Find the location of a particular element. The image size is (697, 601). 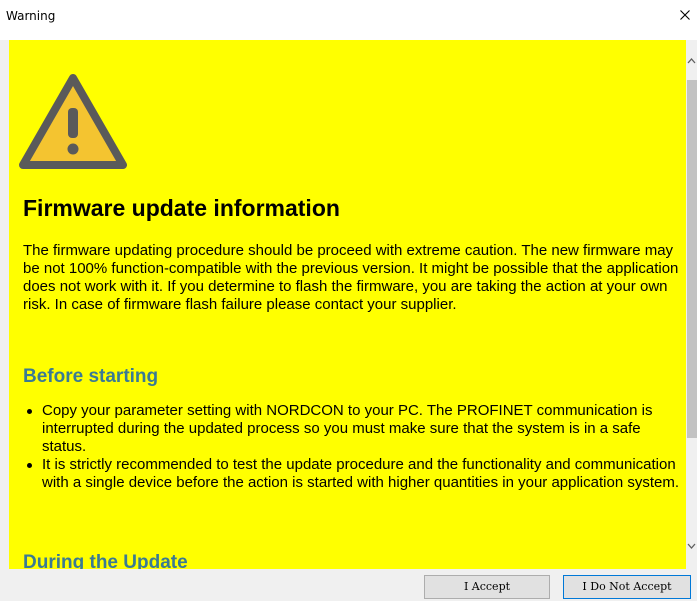

scroll-up-button is located at coordinates (691, 60).